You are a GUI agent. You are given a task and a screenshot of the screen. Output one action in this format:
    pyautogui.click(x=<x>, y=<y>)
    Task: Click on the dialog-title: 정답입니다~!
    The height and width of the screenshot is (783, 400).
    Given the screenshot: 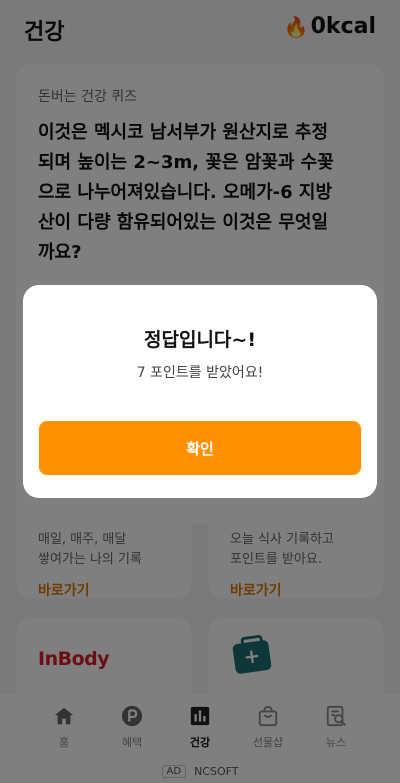 What is the action you would take?
    pyautogui.click(x=200, y=340)
    